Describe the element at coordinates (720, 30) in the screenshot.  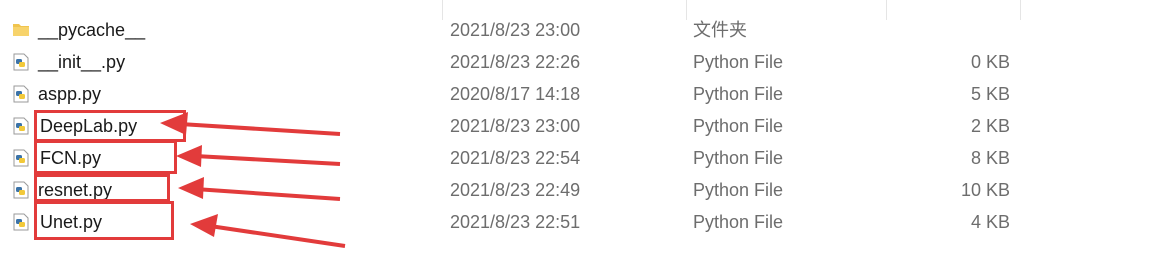
I see `file-type: 文件夹` at that location.